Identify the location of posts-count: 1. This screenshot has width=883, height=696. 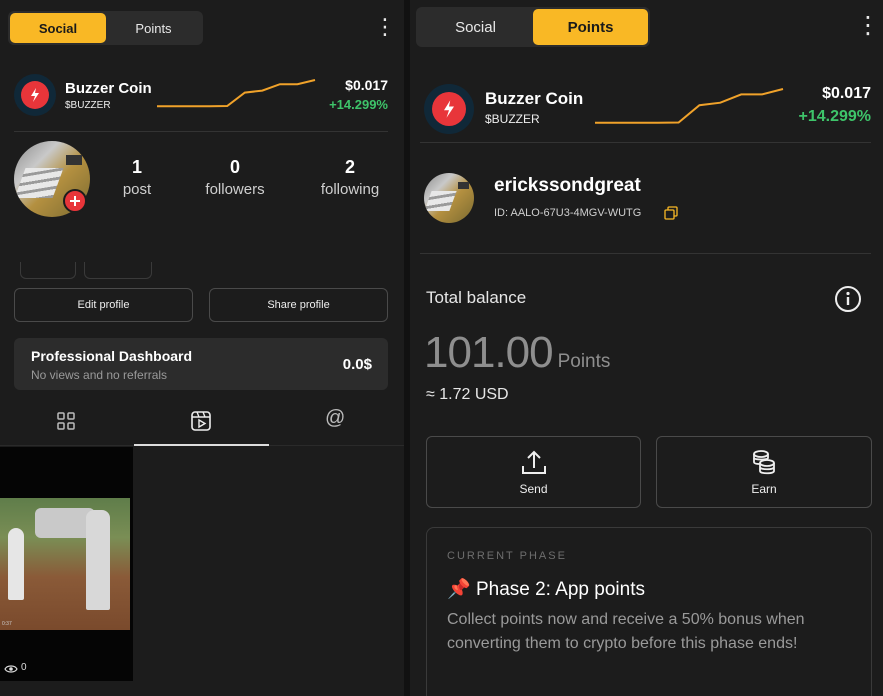
(136, 167).